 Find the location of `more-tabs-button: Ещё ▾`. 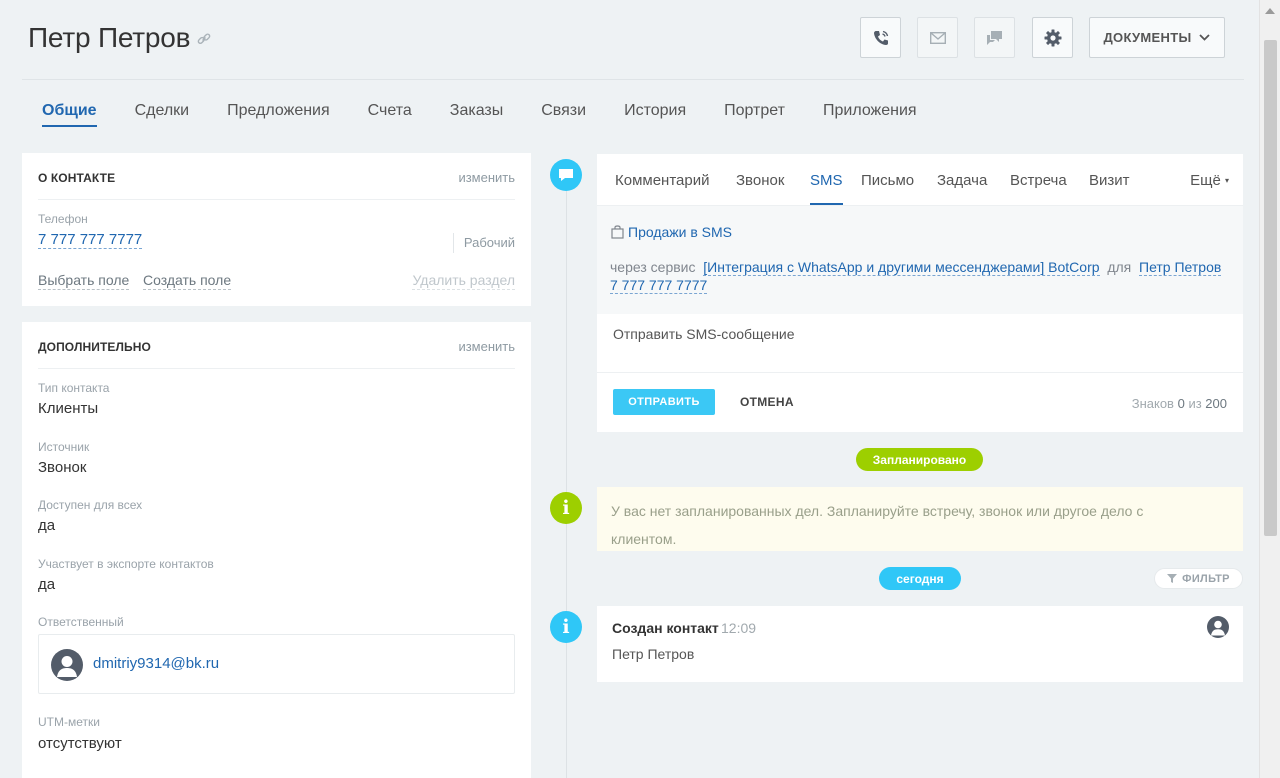

more-tabs-button: Ещё ▾ is located at coordinates (1209, 180).